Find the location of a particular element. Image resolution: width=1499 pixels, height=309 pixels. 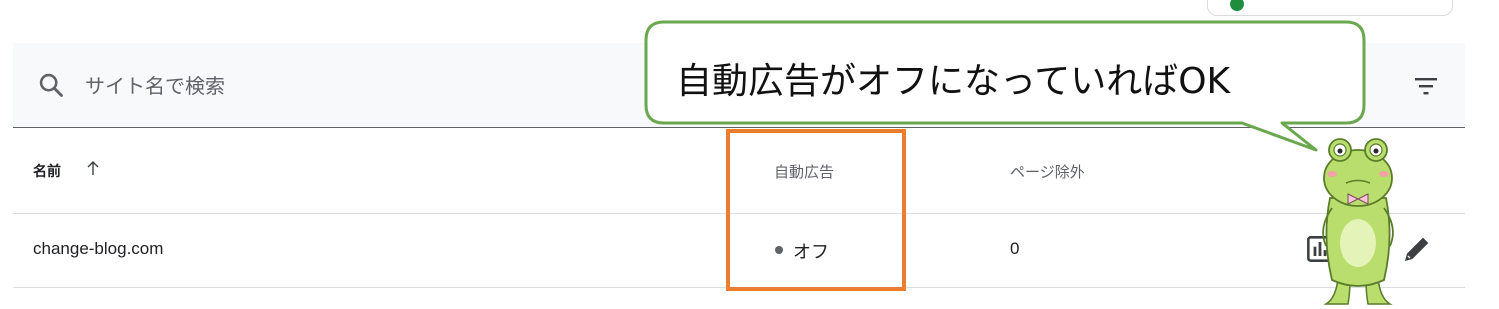

site-name-cell: change-blog.com is located at coordinates (98, 248).